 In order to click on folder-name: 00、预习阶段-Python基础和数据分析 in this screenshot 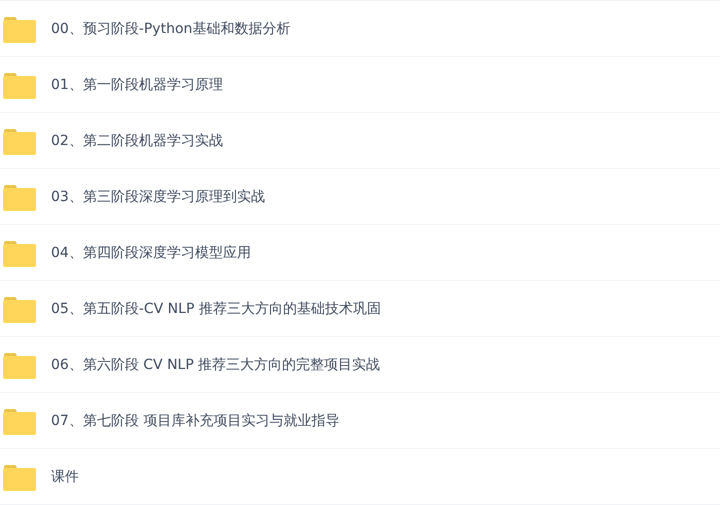, I will do `click(170, 29)`.